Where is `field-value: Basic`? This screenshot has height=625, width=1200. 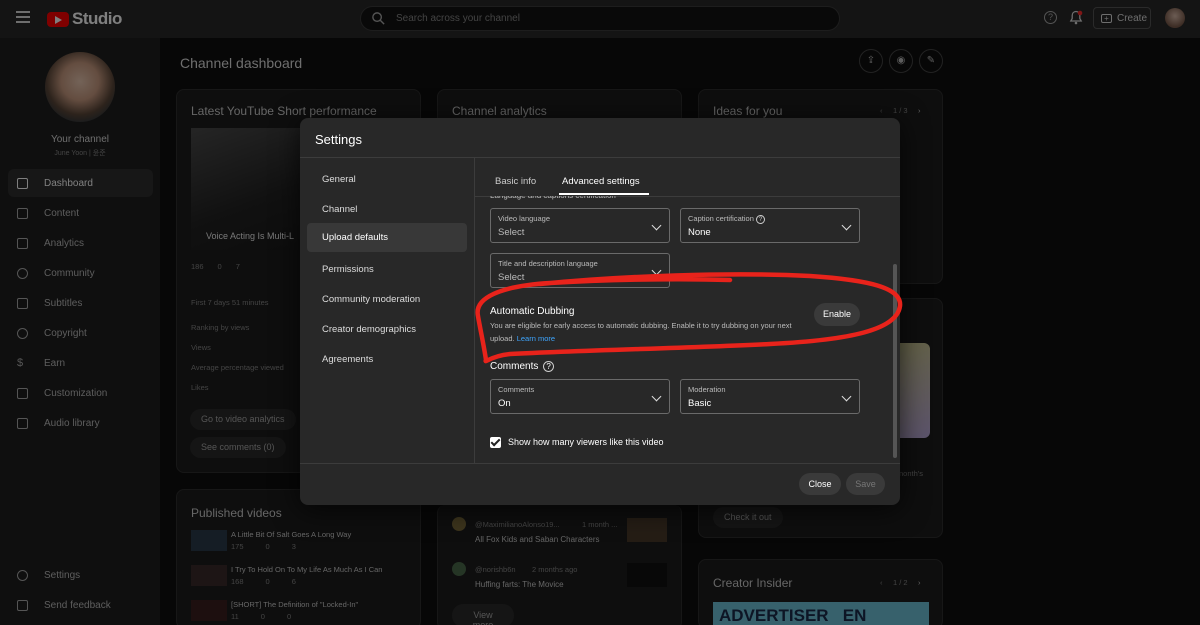
field-value: Basic is located at coordinates (700, 403).